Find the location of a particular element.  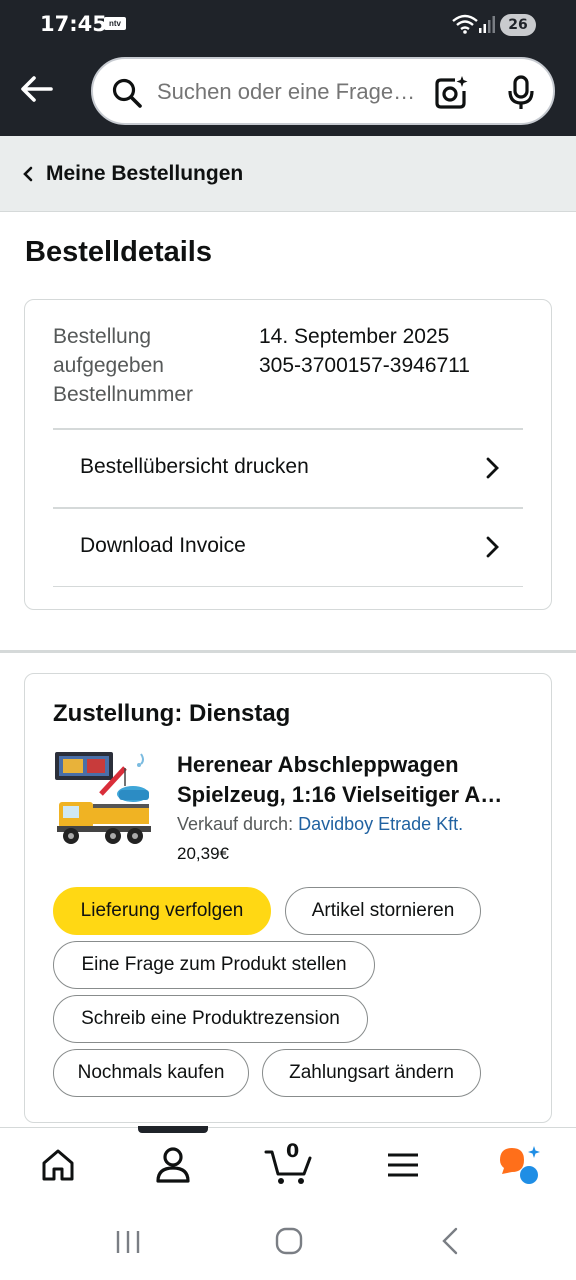

camera-lens-icon is located at coordinates (451, 93).